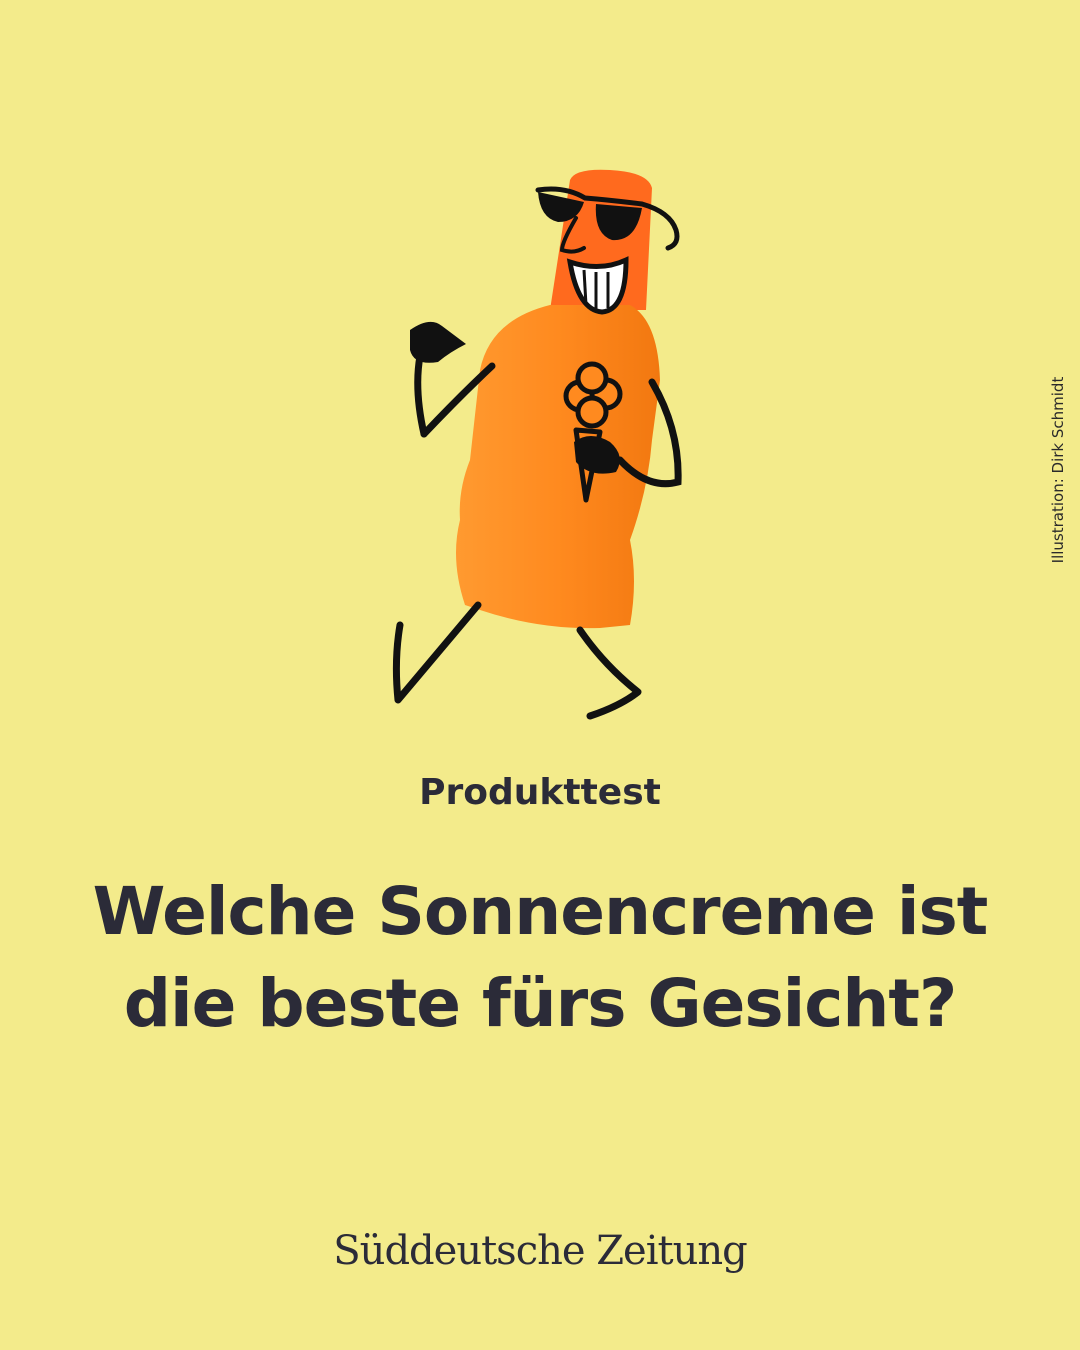  I want to click on sunscreen-bottle-illustration, so click(540, 450).